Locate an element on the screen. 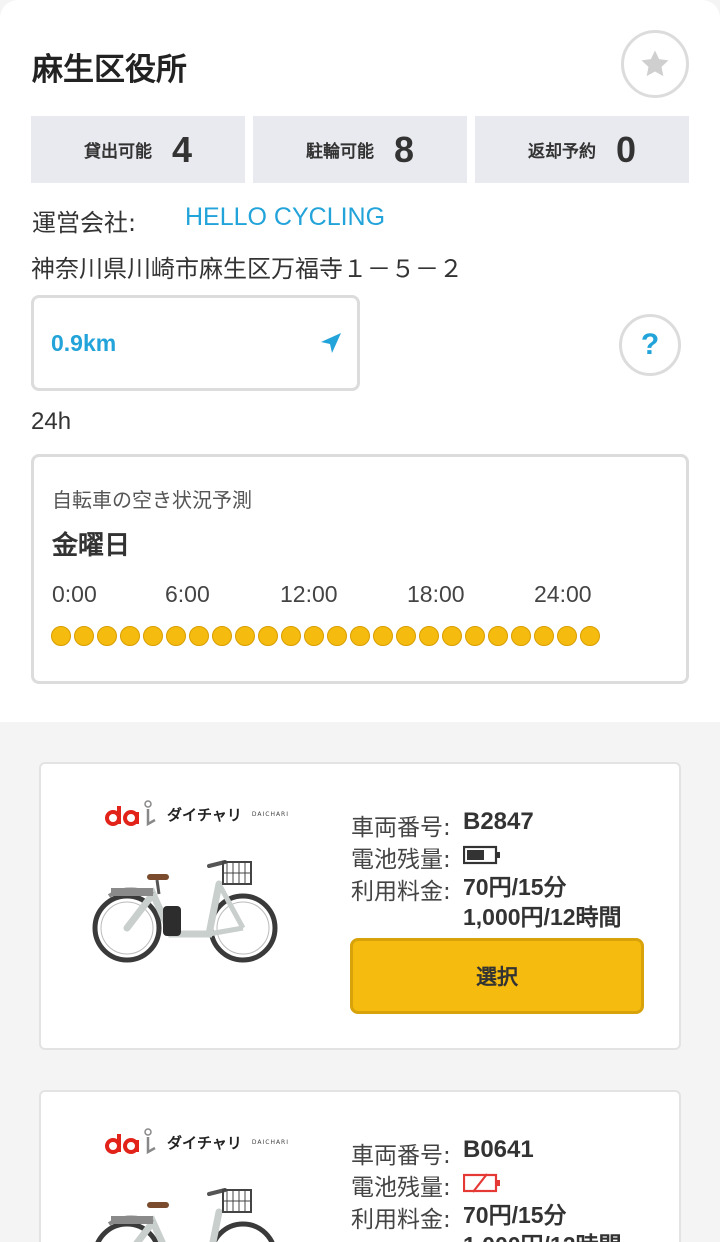 The width and height of the screenshot is (720, 1242). station-address: 神奈川県川崎市麻生区万福寺１－５－２ is located at coordinates (247, 269).